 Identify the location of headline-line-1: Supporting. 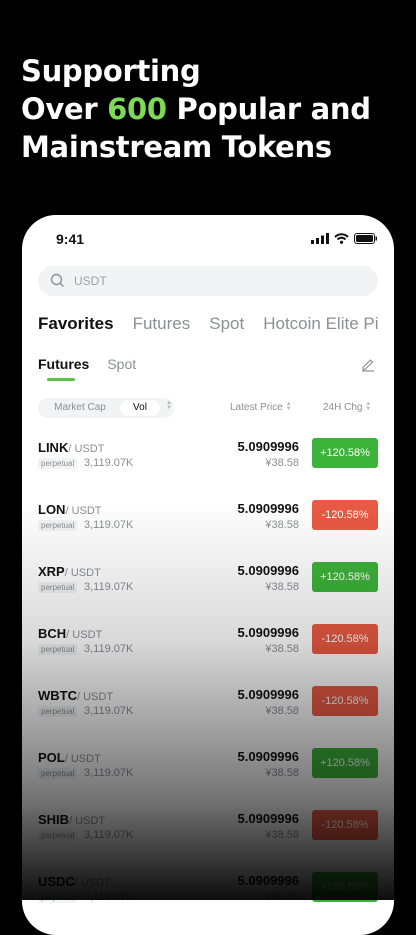
(111, 71).